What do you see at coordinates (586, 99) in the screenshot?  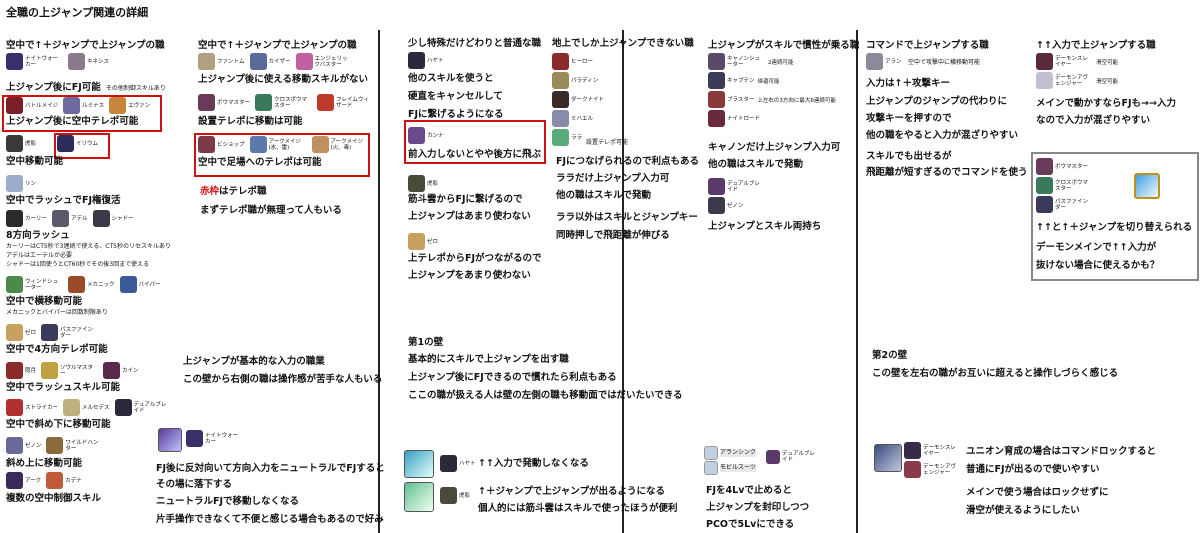 I see `character-icon: ダークナイト` at bounding box center [586, 99].